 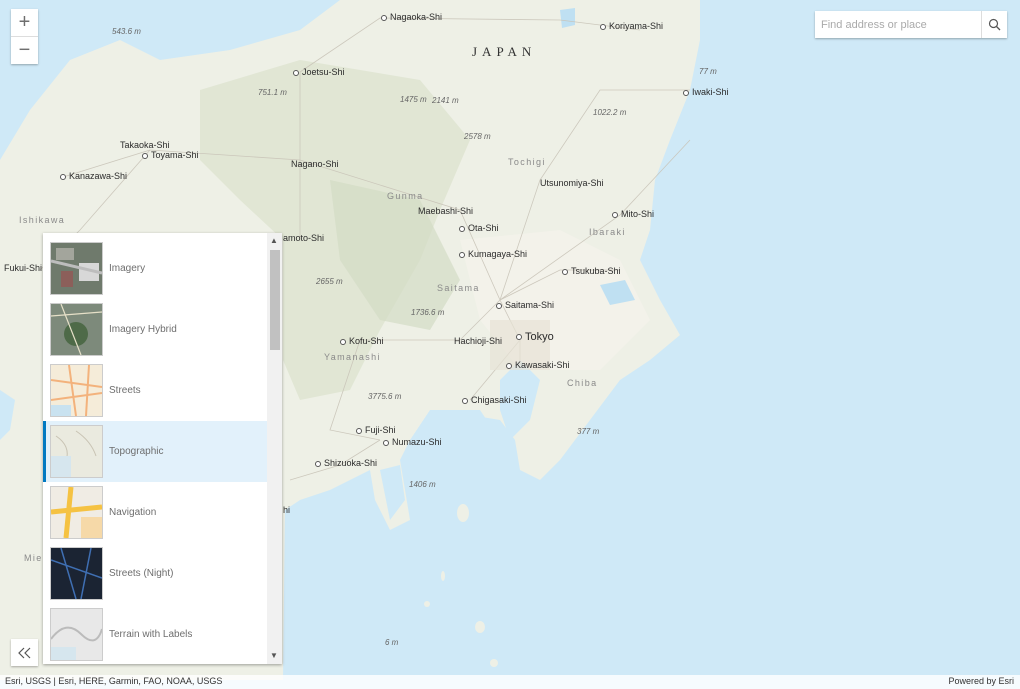 I want to click on city-label: amoto-Shi, so click(x=304, y=238).